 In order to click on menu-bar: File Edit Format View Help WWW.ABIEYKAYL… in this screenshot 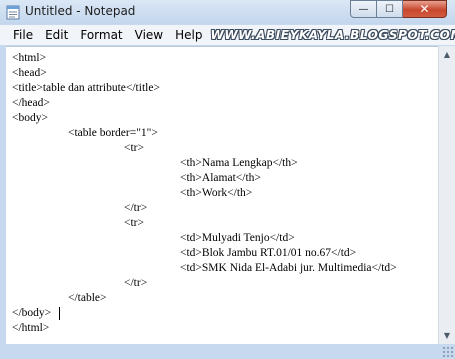, I will do `click(227, 35)`.